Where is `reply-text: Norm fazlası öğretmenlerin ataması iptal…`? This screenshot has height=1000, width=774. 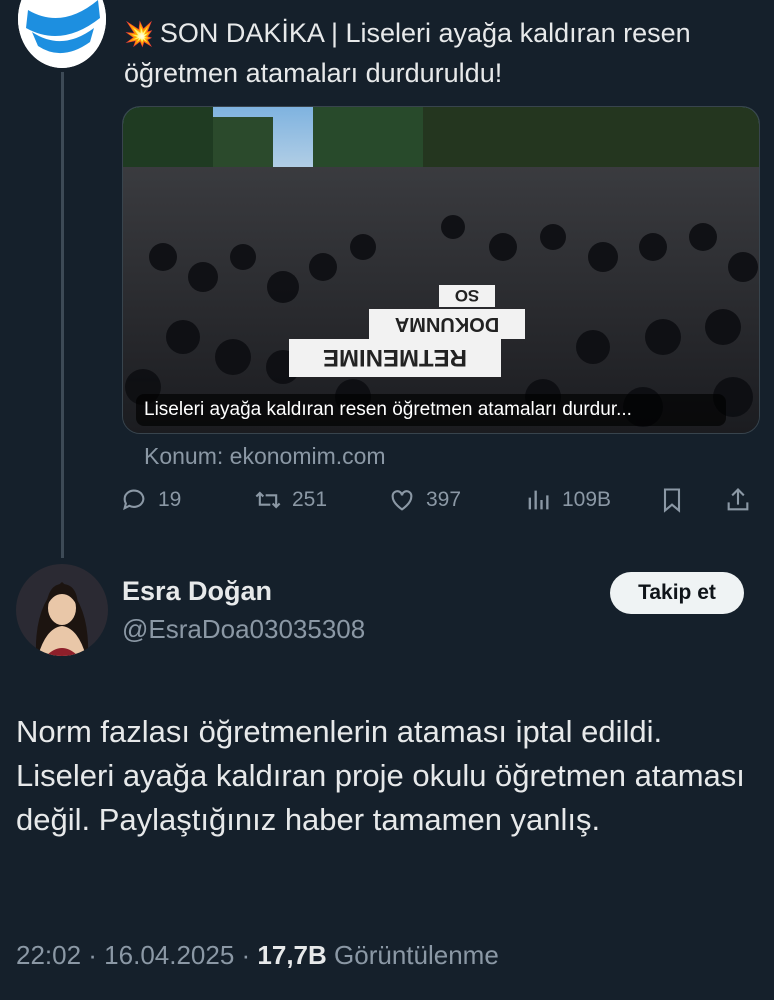 reply-text: Norm fazlası öğretmenlerin ataması iptal… is located at coordinates (380, 775).